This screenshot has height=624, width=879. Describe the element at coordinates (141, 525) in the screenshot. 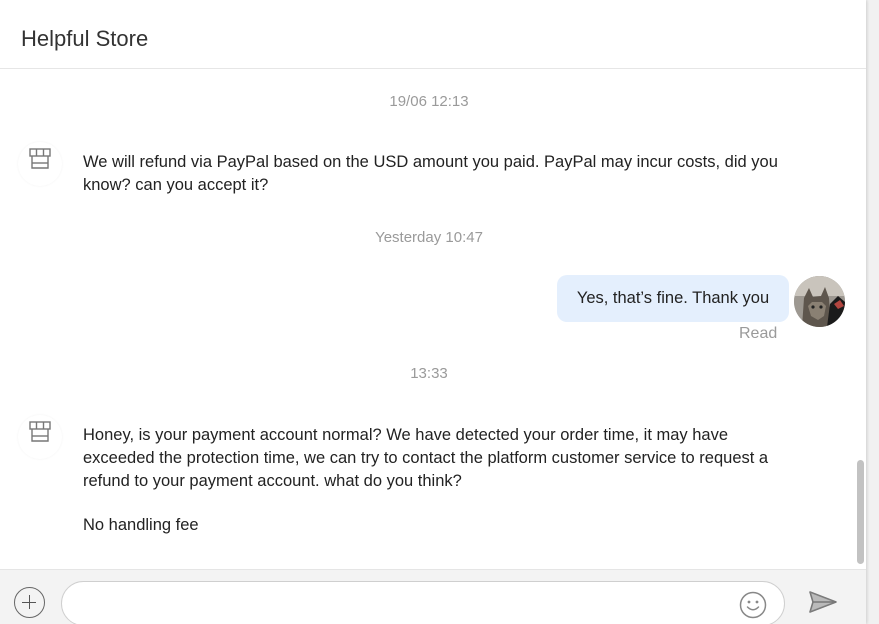

I see `message-text: No handling fee` at that location.